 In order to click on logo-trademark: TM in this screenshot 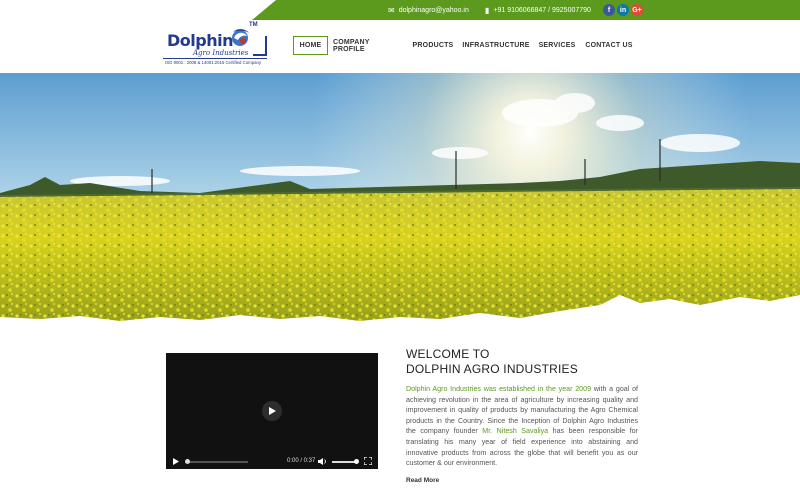, I will do `click(253, 25)`.